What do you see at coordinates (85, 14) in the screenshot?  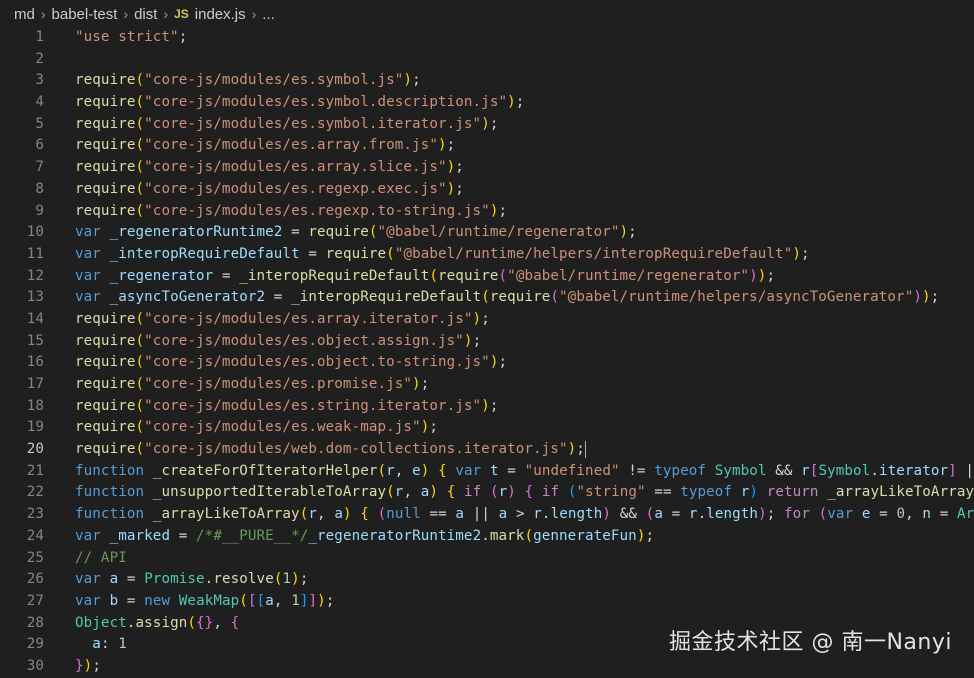 I see `breadcrumb-item-babel-test: babel-test` at bounding box center [85, 14].